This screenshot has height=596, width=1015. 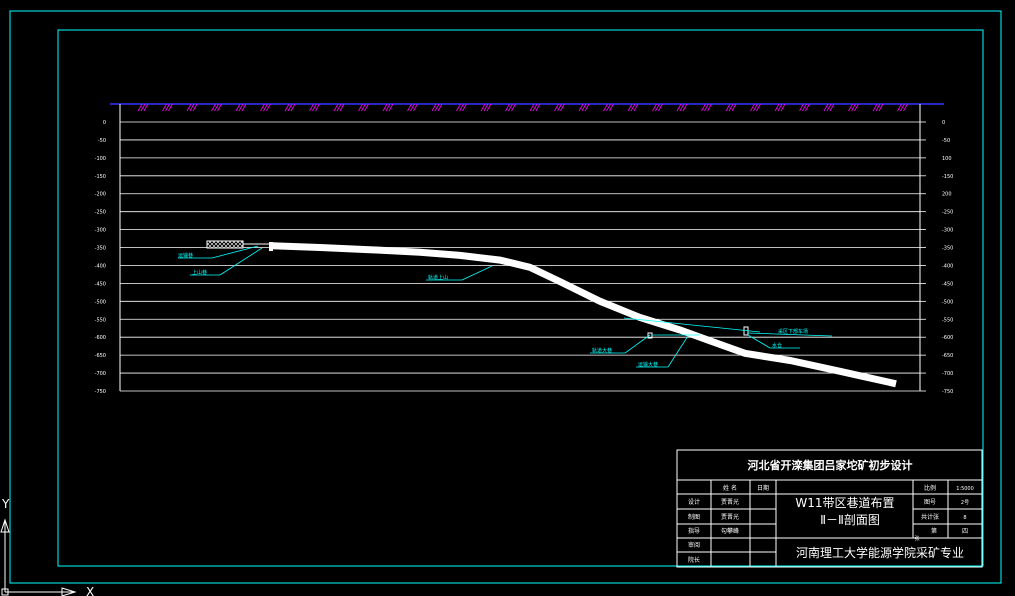 I want to click on right-tick-label: -150, so click(x=947, y=177).